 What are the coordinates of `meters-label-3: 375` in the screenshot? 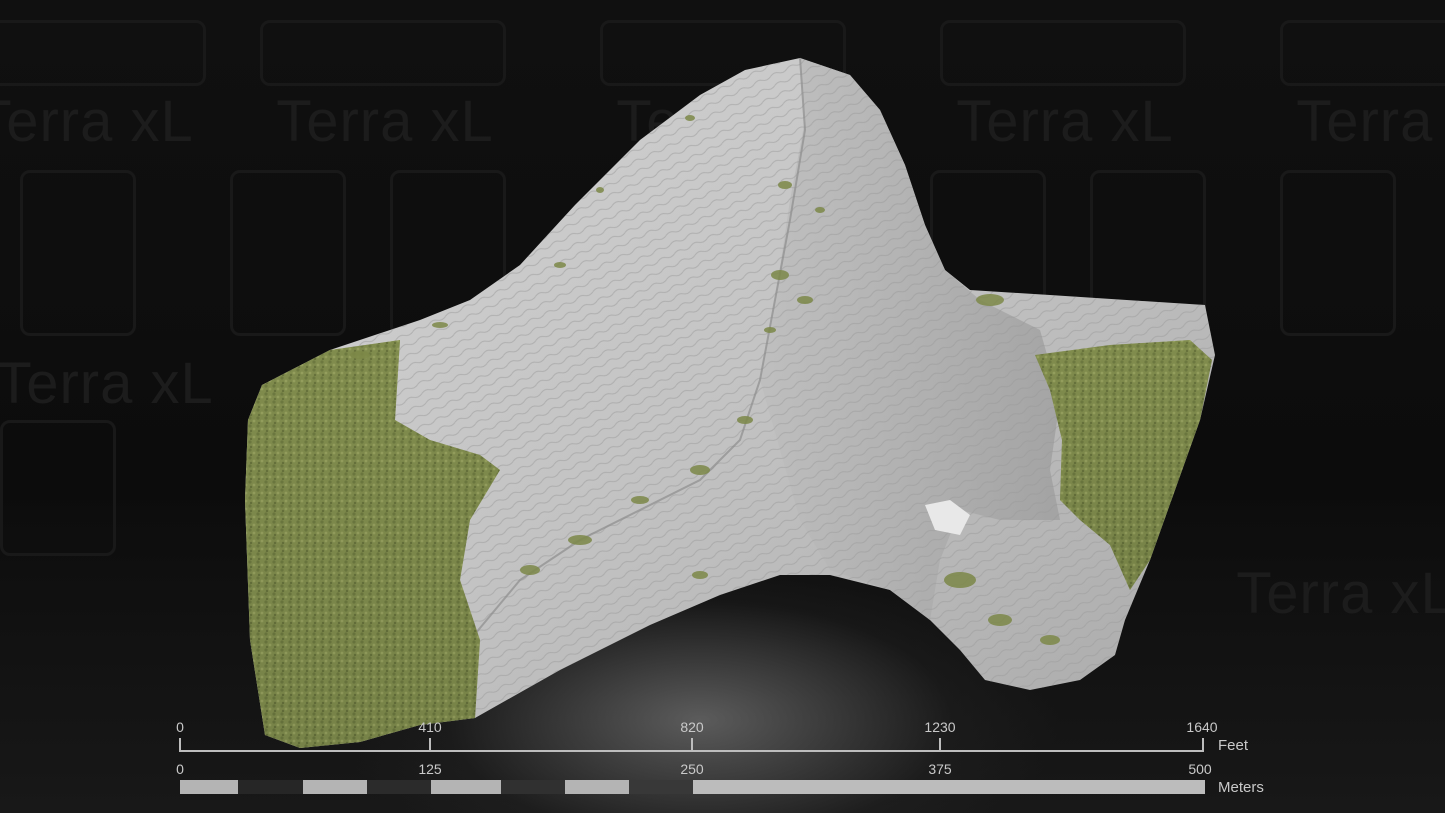 It's located at (940, 769).